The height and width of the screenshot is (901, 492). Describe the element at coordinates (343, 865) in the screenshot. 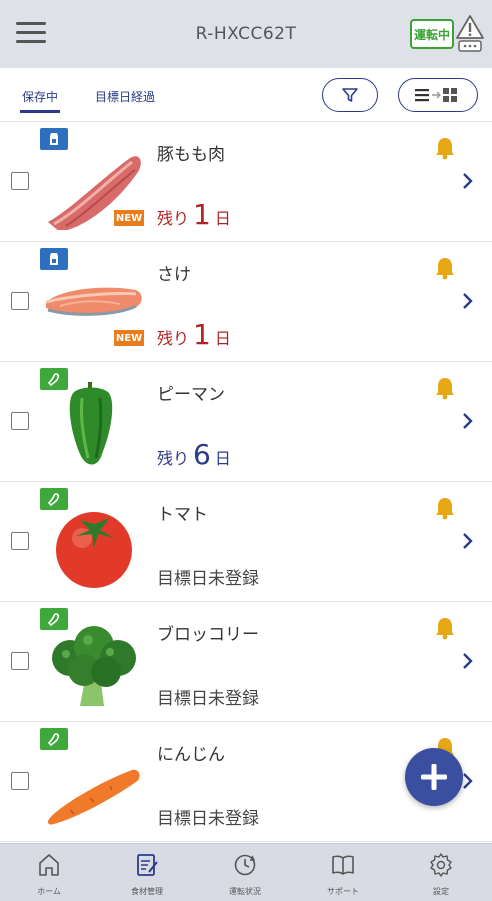

I see `book-icon` at that location.